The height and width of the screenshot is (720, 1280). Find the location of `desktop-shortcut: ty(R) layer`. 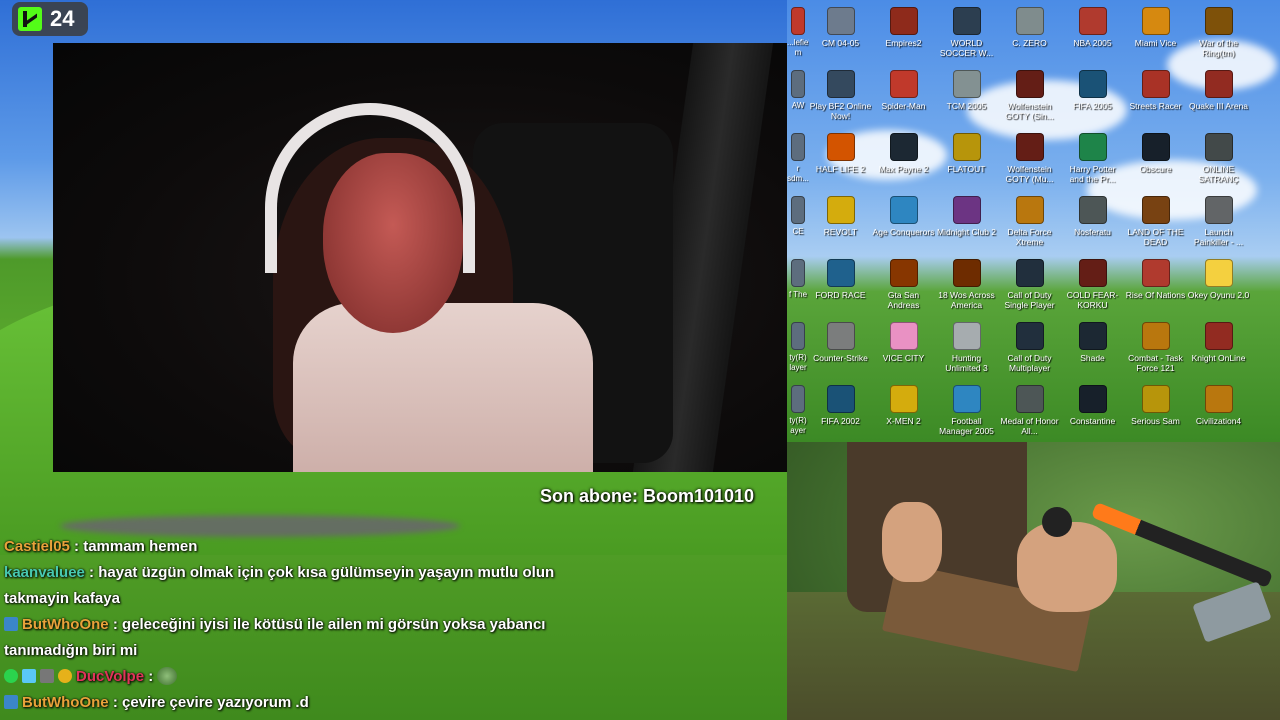

desktop-shortcut: ty(R) layer is located at coordinates (798, 350).